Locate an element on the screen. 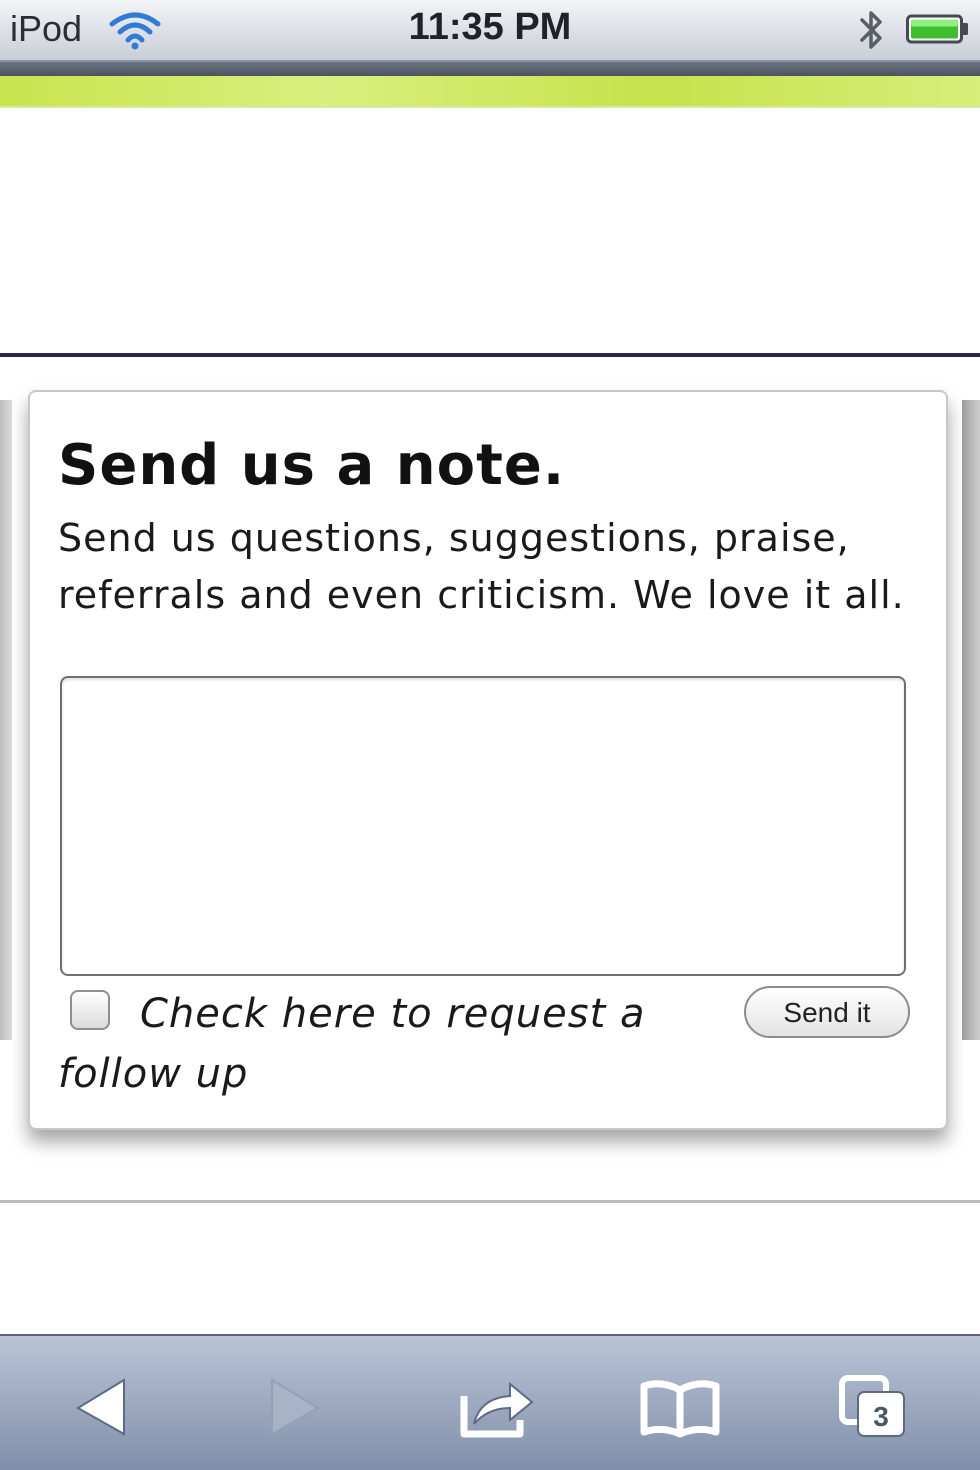 The image size is (980, 1470). section-divider is located at coordinates (490, 355).